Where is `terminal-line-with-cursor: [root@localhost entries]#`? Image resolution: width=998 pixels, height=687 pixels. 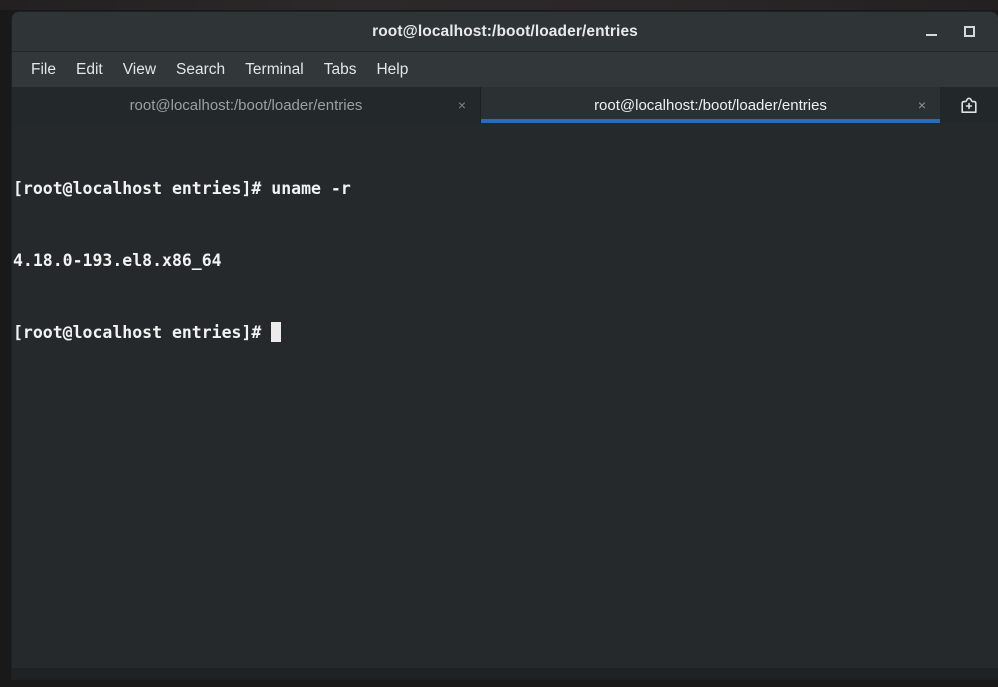
terminal-line-with-cursor: [root@localhost entries]# is located at coordinates (505, 333).